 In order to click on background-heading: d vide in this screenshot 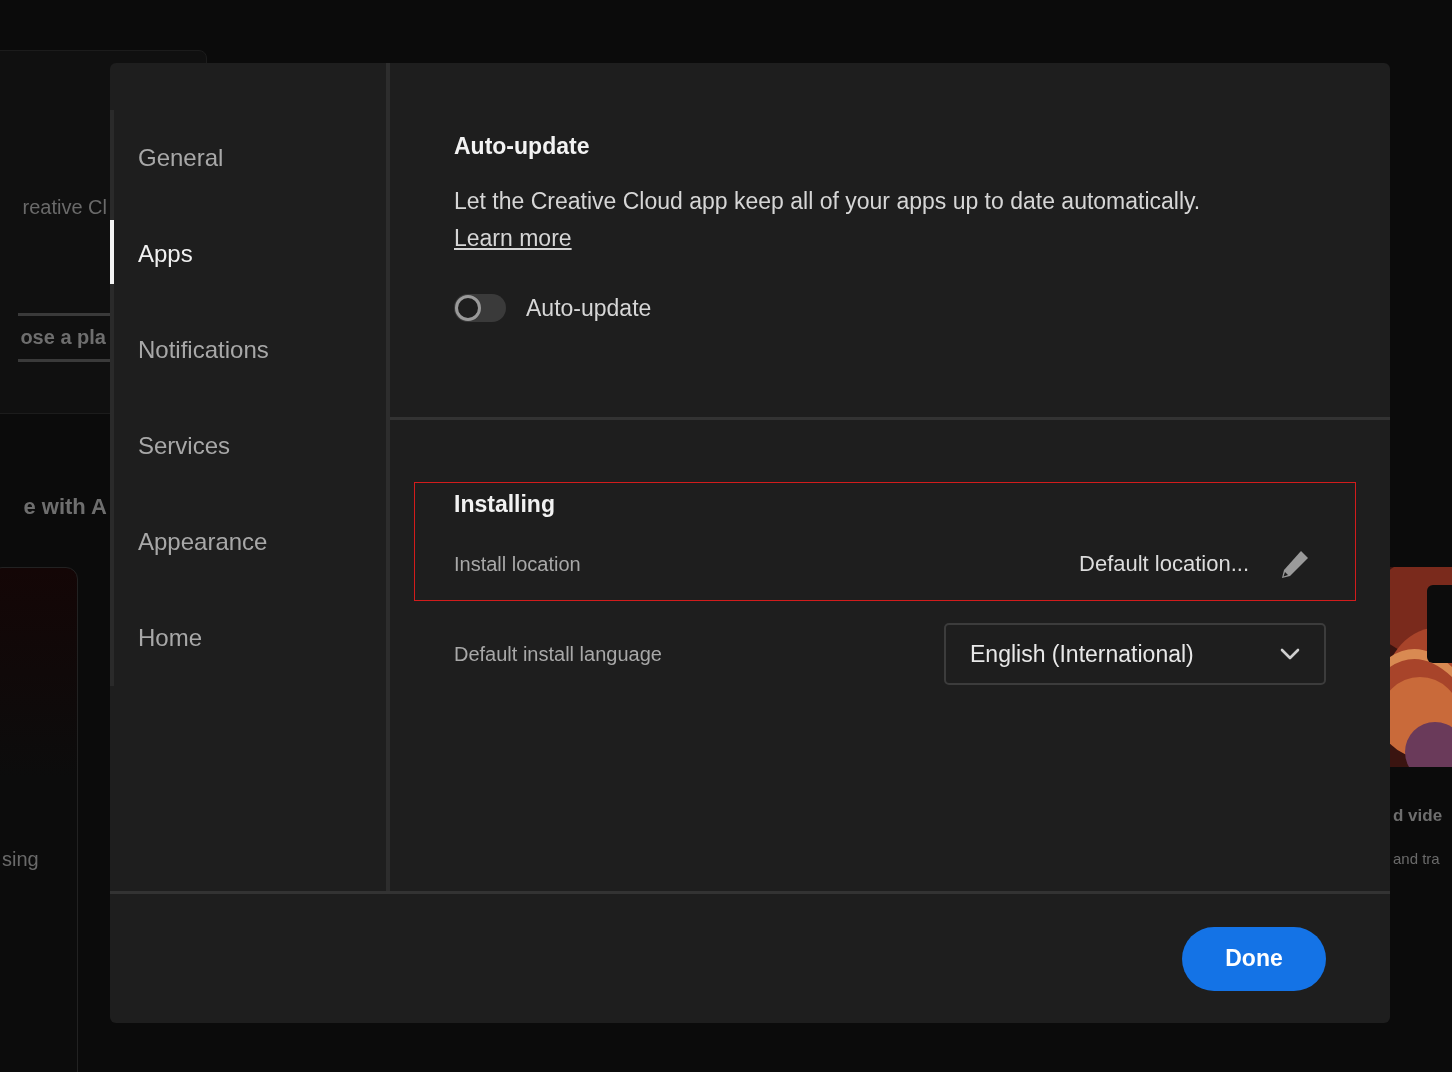, I will do `click(1418, 816)`.